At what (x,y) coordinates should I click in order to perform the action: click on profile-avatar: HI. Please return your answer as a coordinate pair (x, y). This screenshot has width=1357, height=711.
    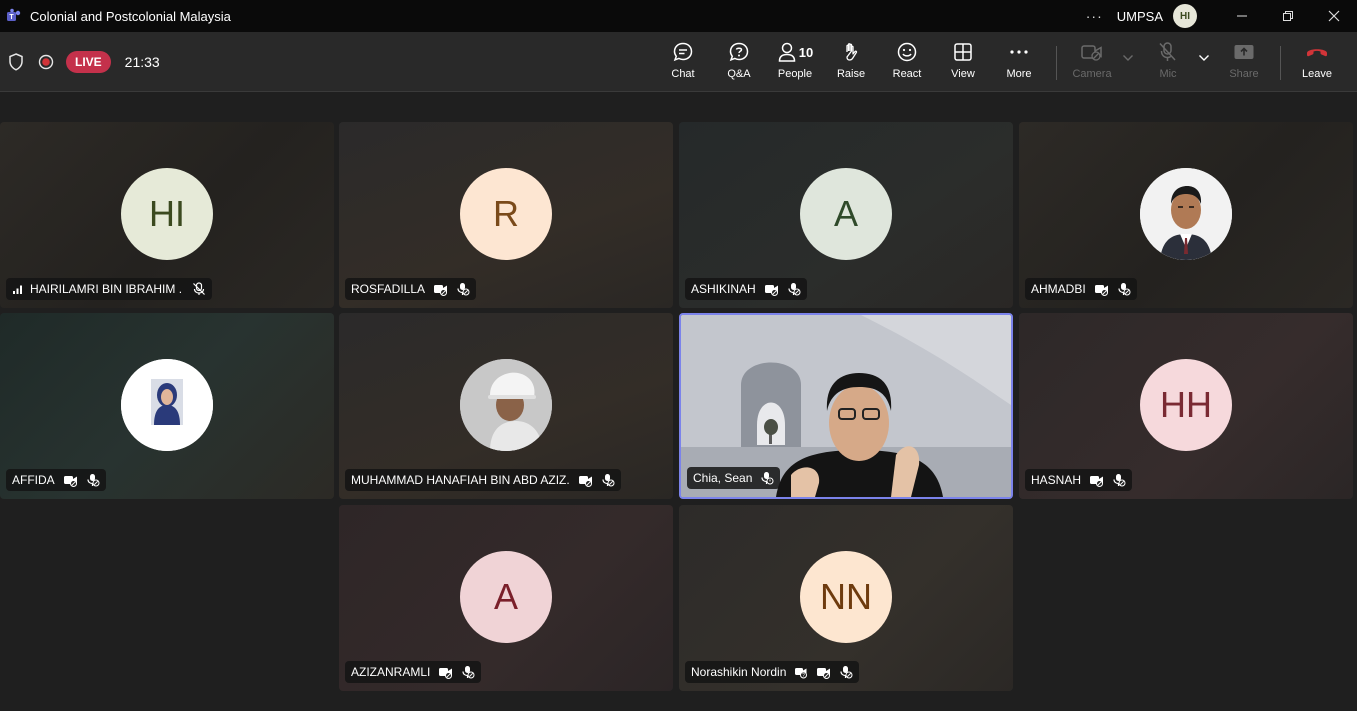
    Looking at the image, I should click on (1185, 16).